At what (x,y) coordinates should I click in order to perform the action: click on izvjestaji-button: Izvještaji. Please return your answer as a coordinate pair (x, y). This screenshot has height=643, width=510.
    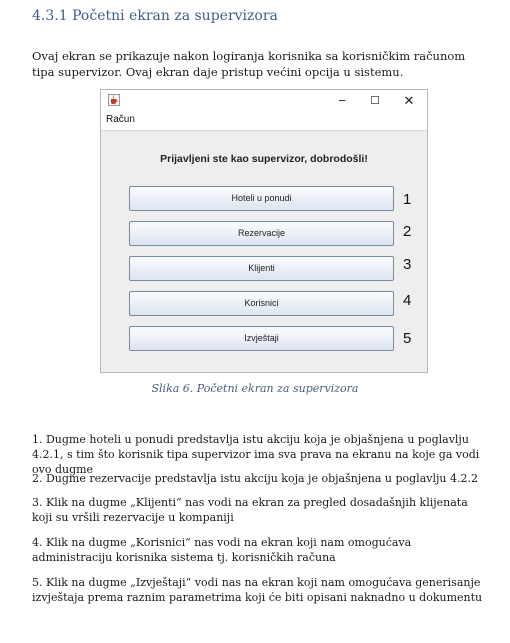
    Looking at the image, I should click on (261, 338).